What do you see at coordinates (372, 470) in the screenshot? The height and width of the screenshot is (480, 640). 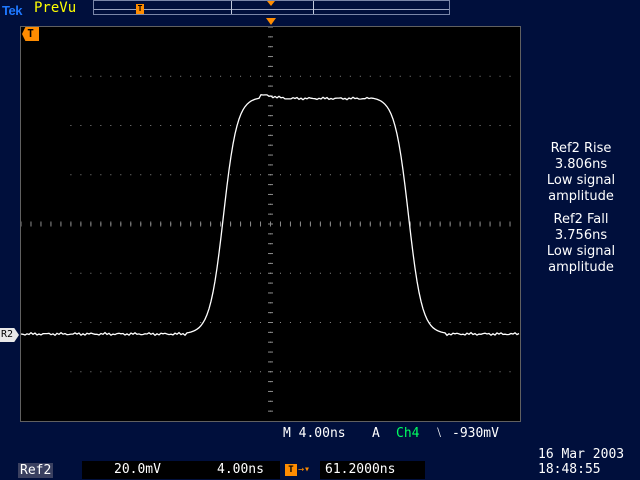 I see `trigger-offset-box: 61.2000ns` at bounding box center [372, 470].